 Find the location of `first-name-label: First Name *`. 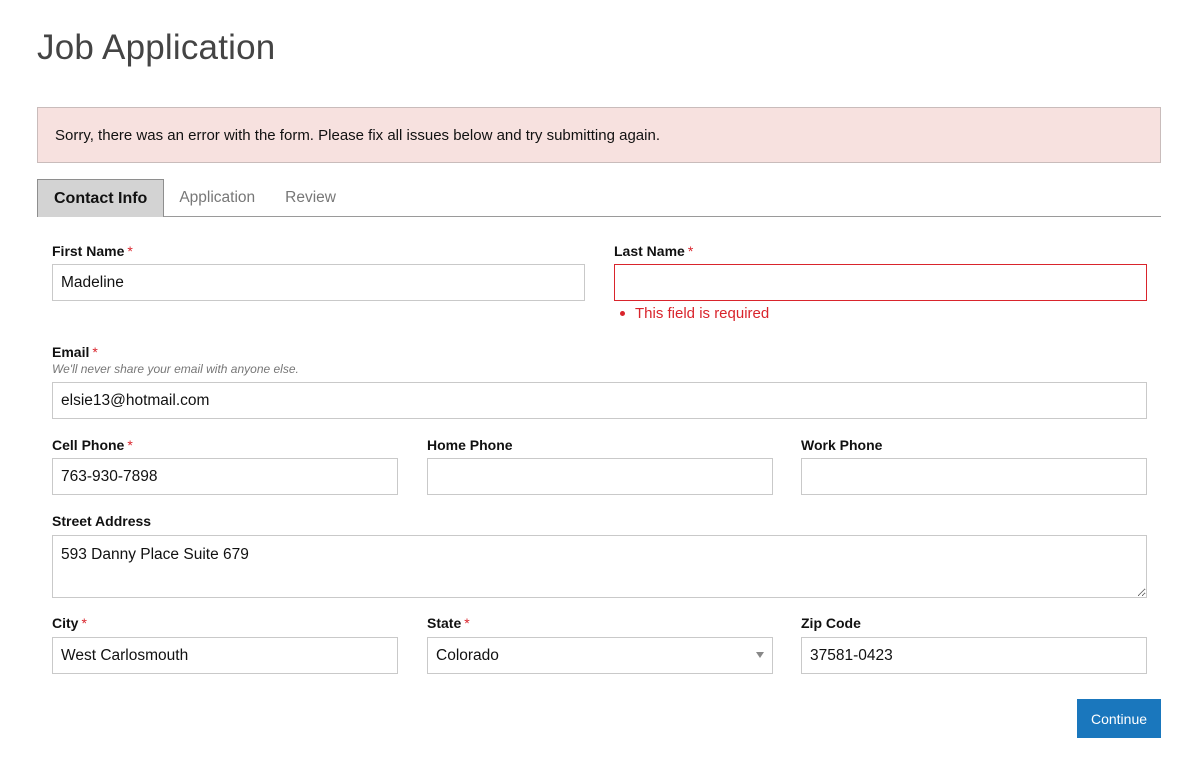

first-name-label: First Name * is located at coordinates (92, 251).